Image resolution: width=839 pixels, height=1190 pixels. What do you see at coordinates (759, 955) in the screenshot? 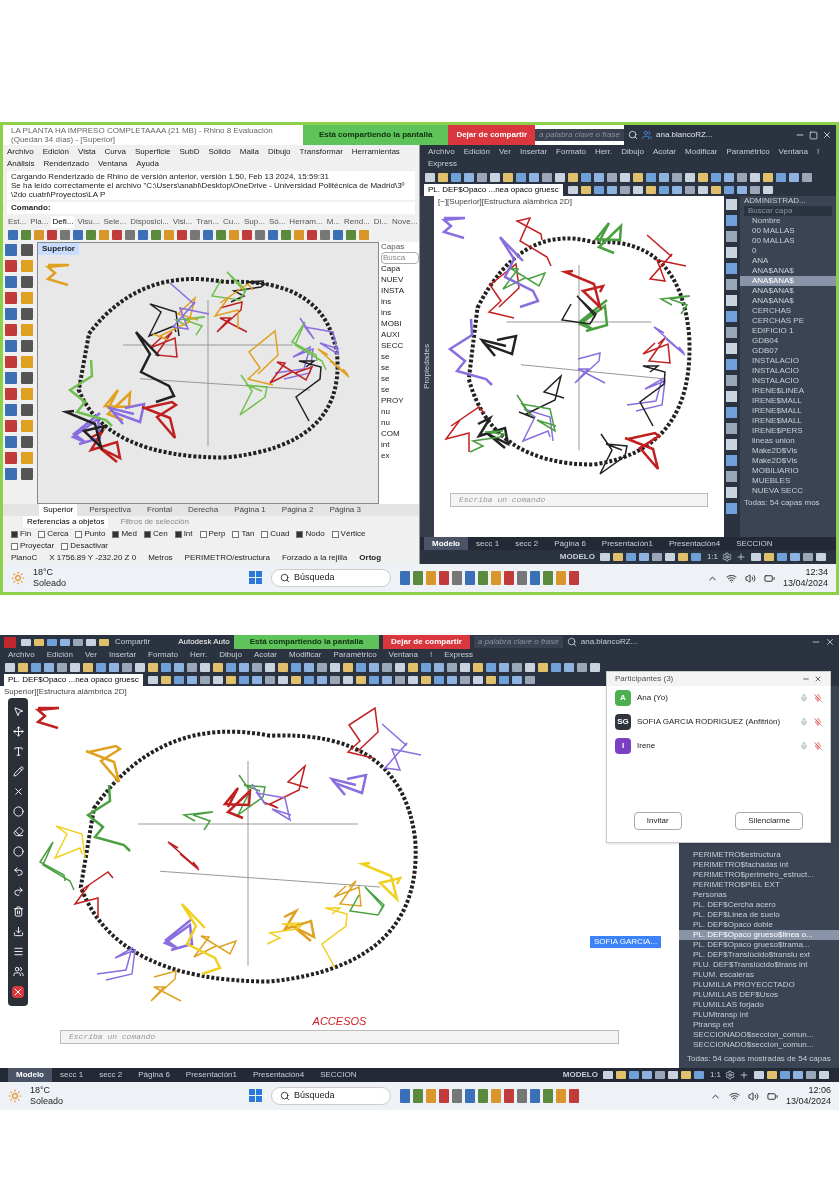
I see `layer-row: PL. DEF$Translúcido$translu ext` at bounding box center [759, 955].